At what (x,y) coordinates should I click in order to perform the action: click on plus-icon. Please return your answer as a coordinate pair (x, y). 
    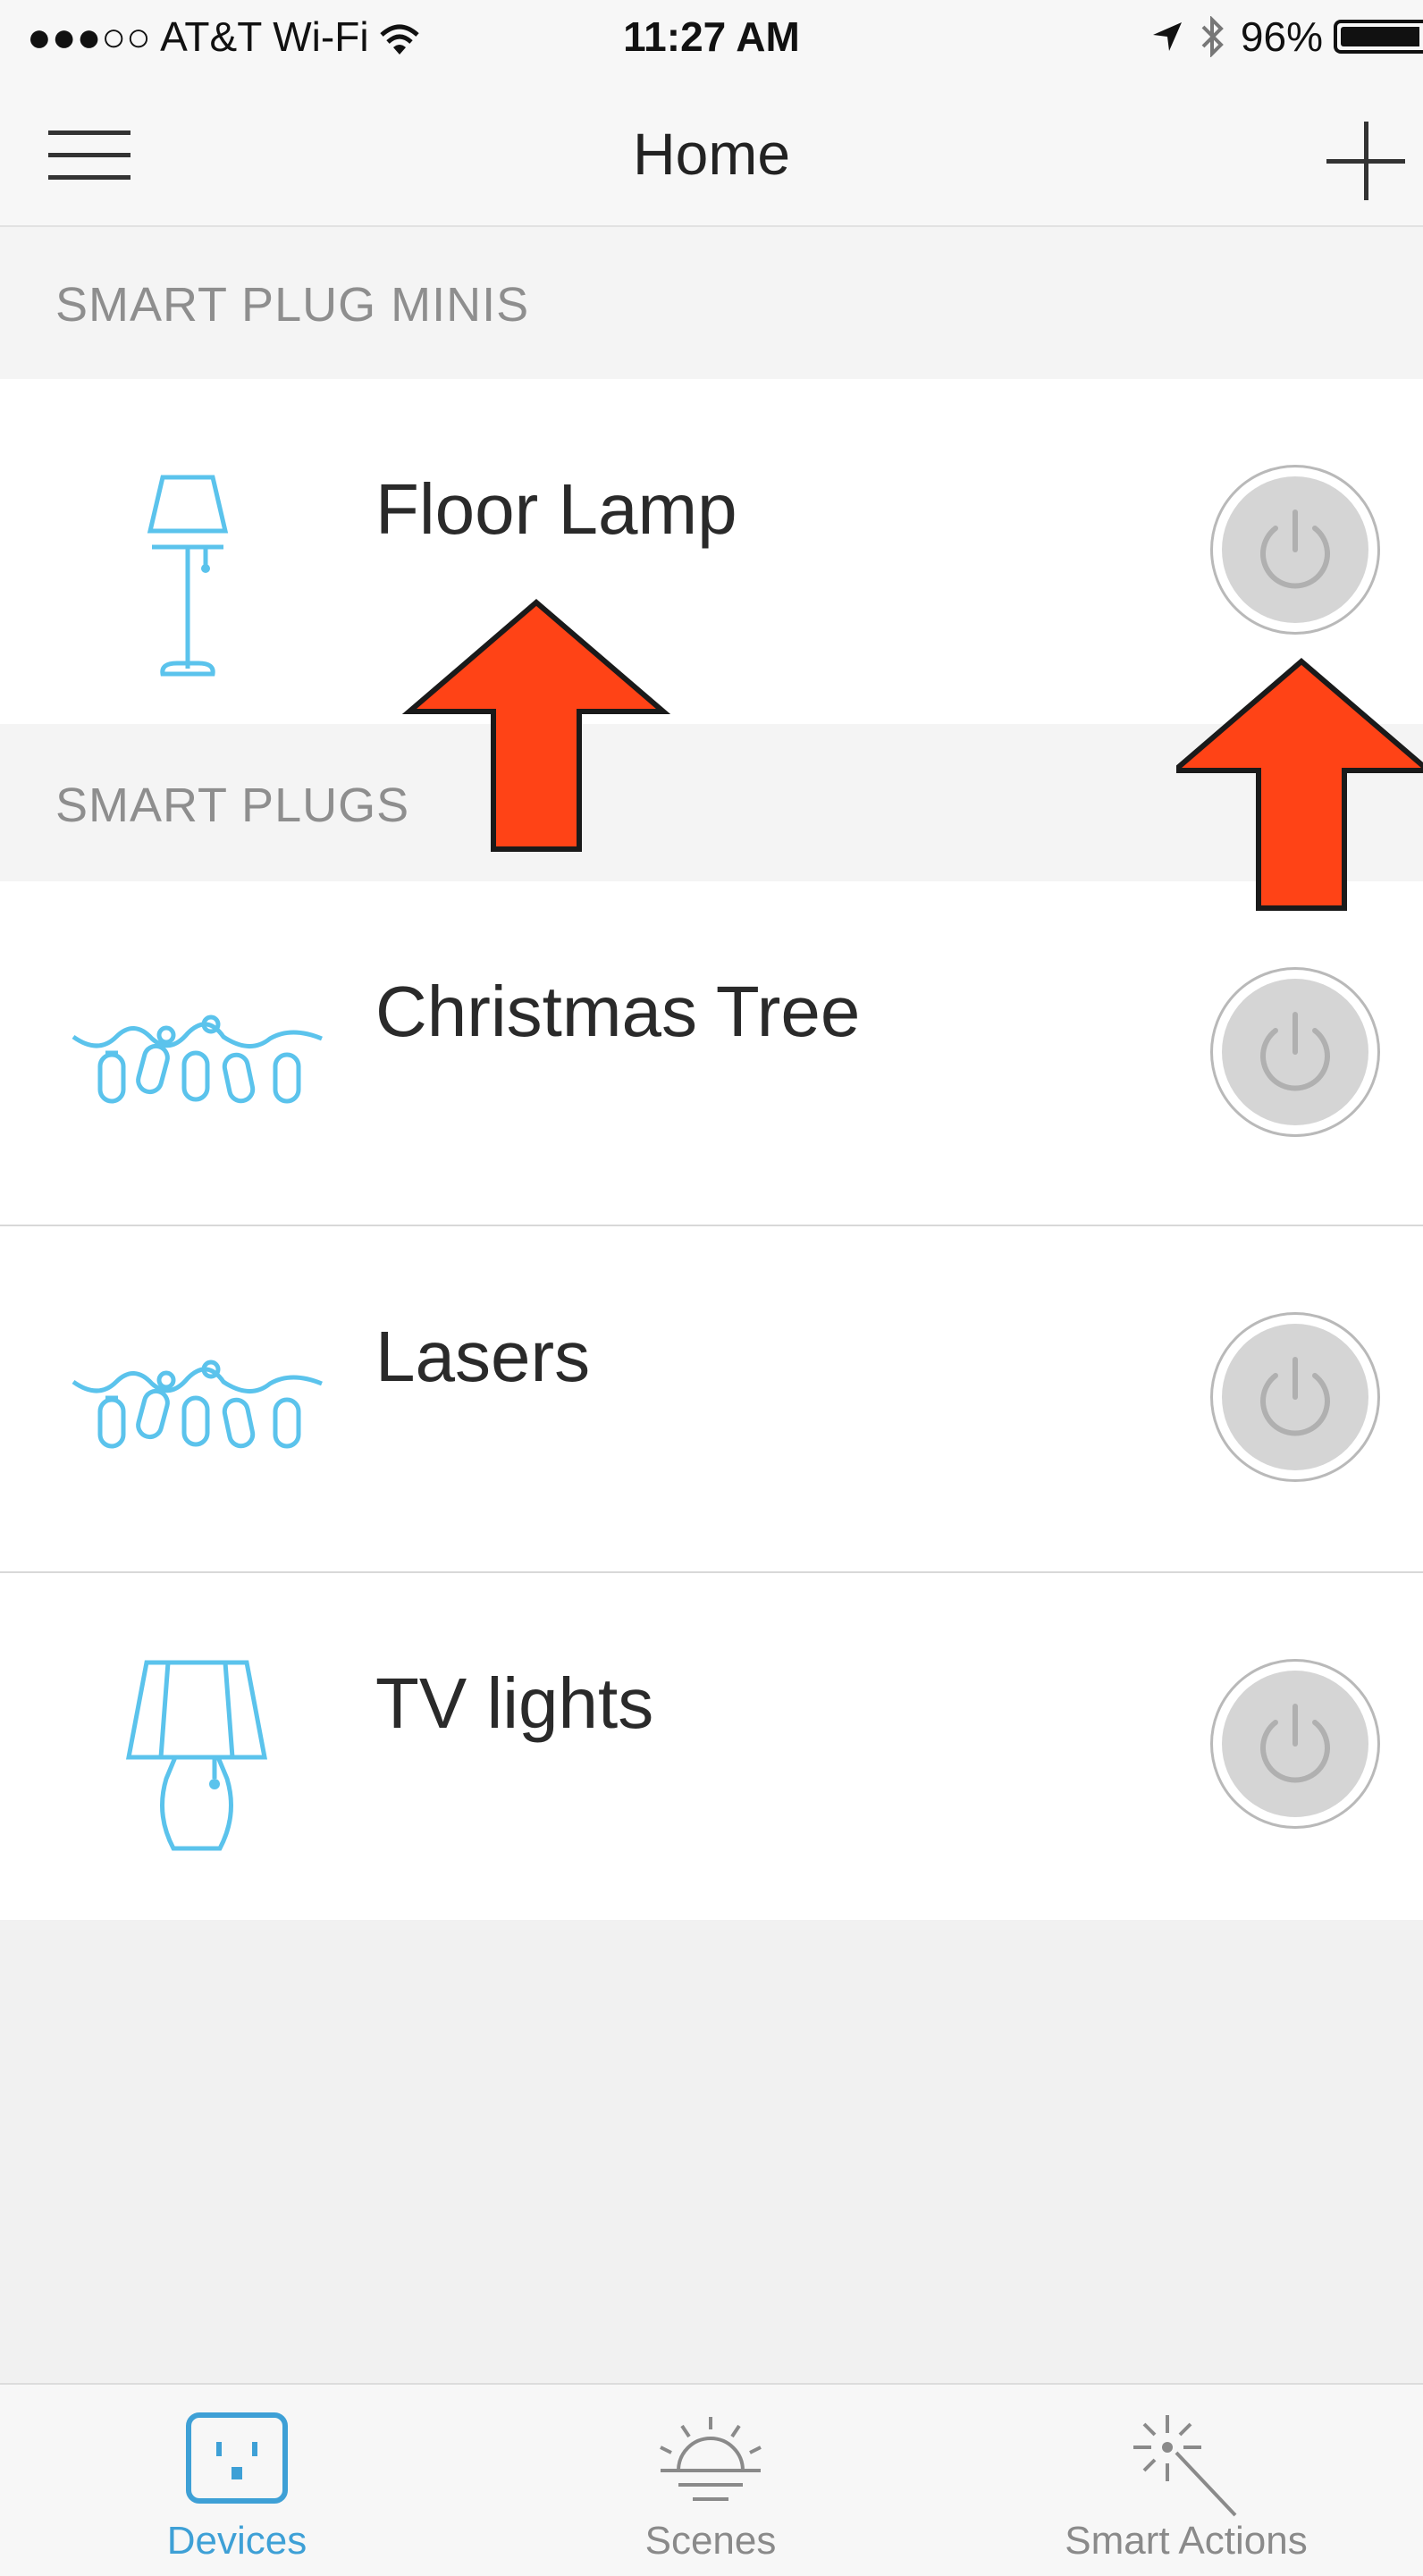
    Looking at the image, I should click on (1365, 161).